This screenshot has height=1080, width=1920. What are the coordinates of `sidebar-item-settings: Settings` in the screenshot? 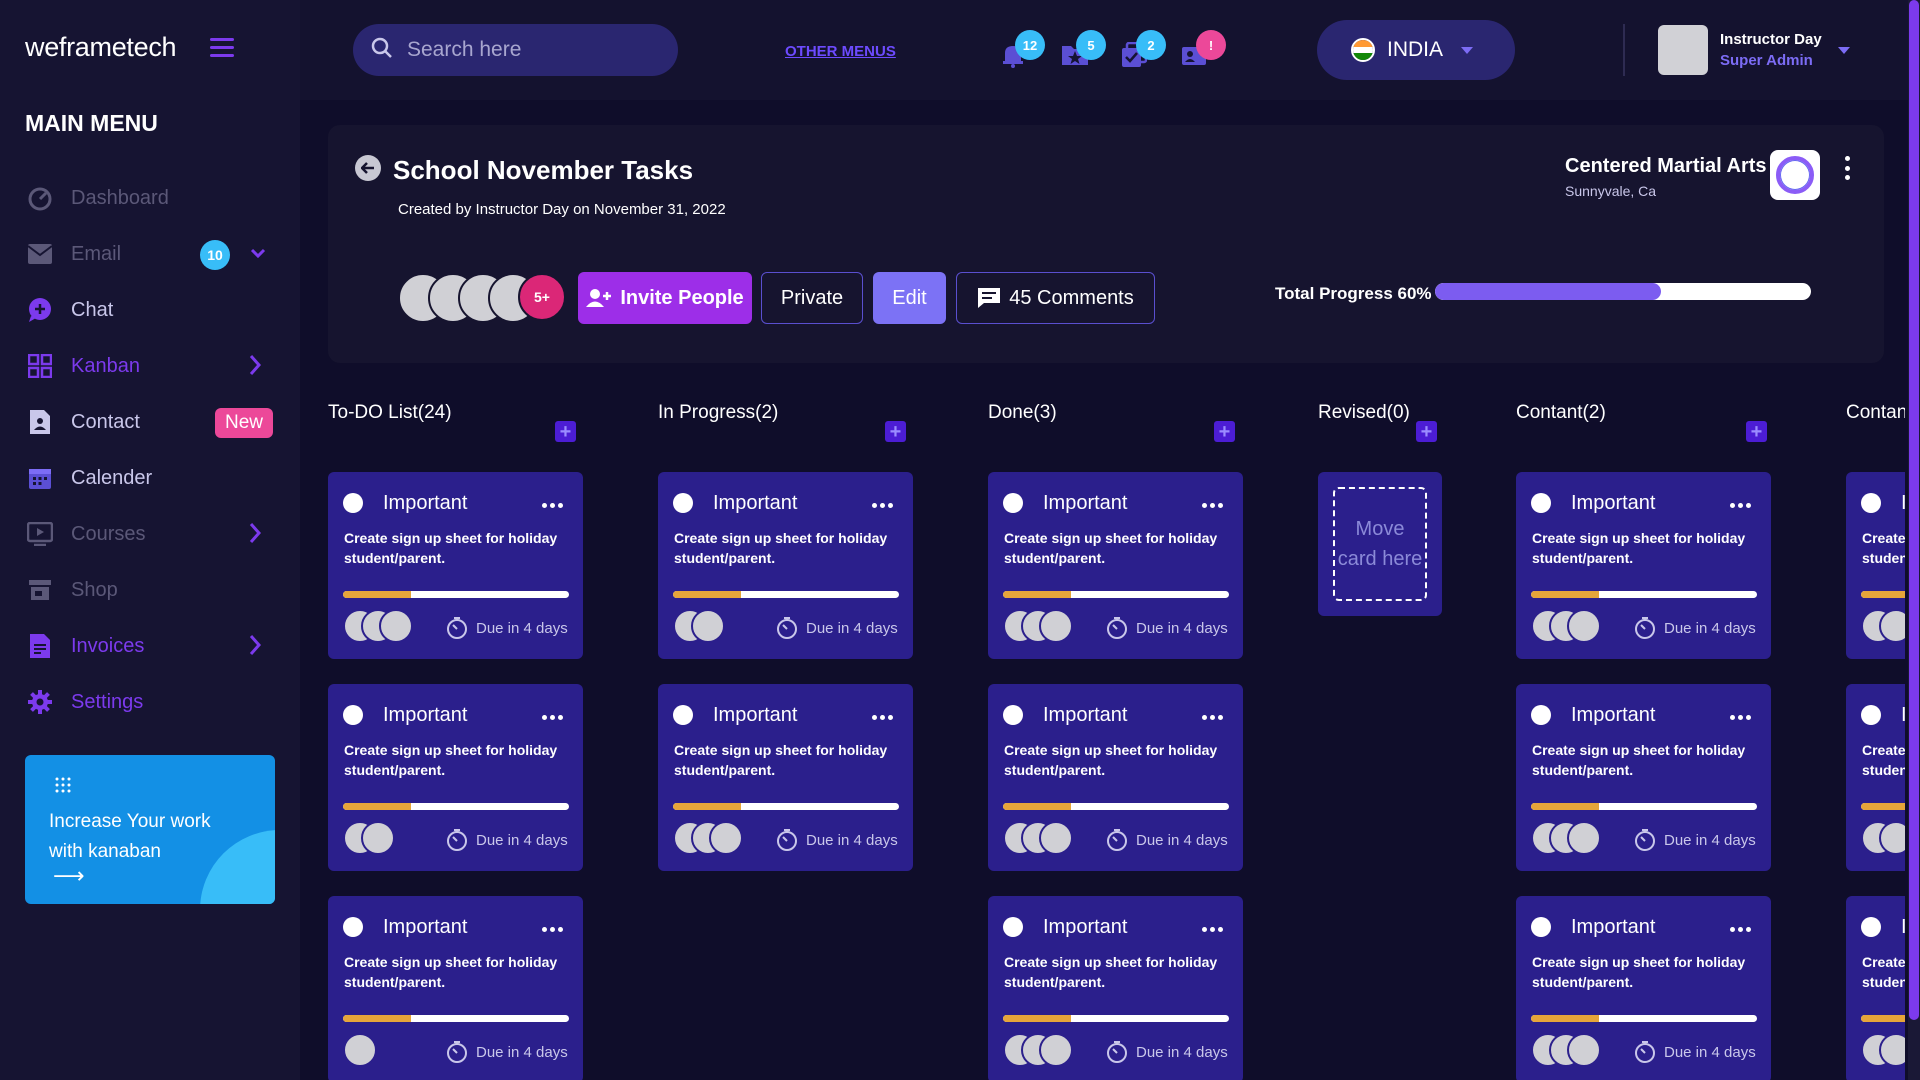 It's located at (150, 702).